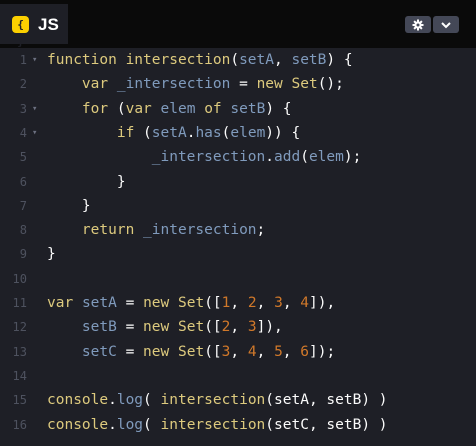 This screenshot has width=476, height=446. Describe the element at coordinates (418, 24) in the screenshot. I see `settings-button` at that location.